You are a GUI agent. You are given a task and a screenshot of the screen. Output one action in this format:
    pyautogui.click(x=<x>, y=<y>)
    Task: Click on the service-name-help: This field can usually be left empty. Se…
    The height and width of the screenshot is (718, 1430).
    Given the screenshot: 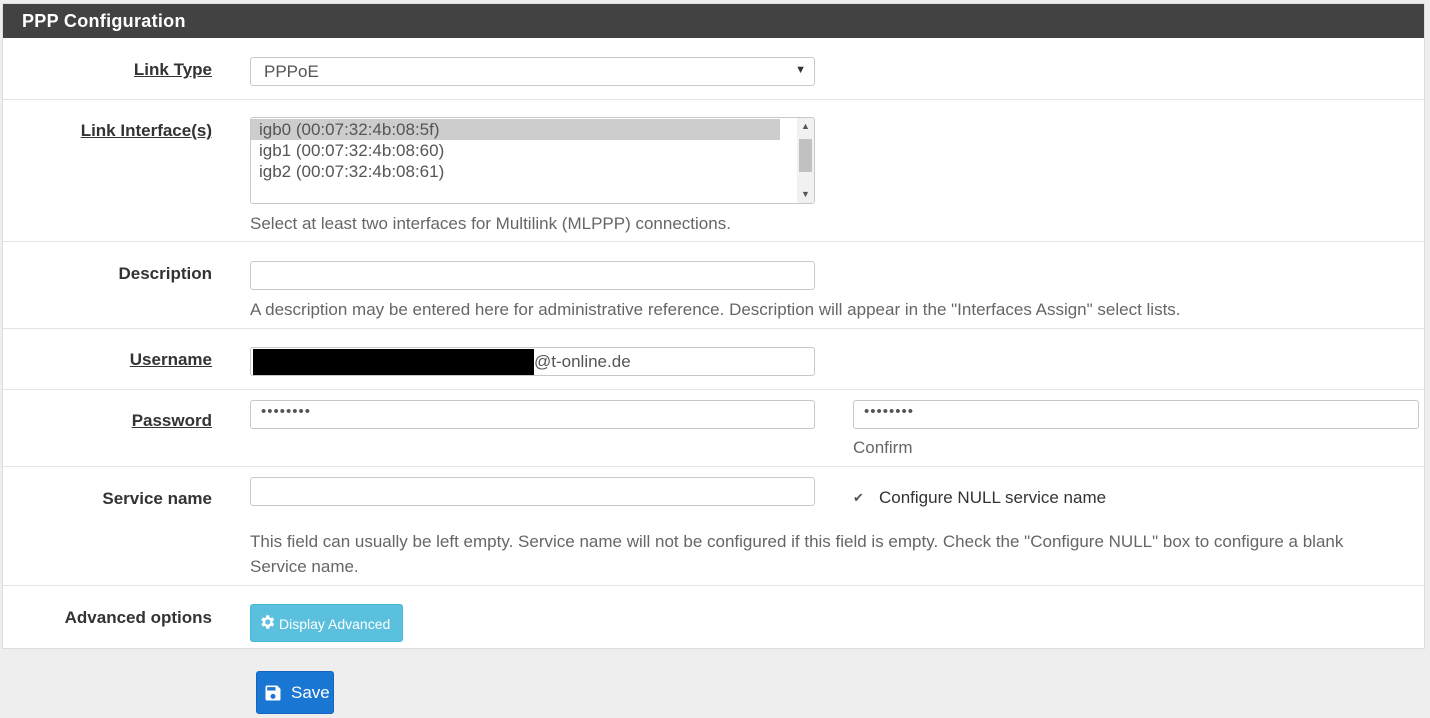 What is the action you would take?
    pyautogui.click(x=797, y=554)
    